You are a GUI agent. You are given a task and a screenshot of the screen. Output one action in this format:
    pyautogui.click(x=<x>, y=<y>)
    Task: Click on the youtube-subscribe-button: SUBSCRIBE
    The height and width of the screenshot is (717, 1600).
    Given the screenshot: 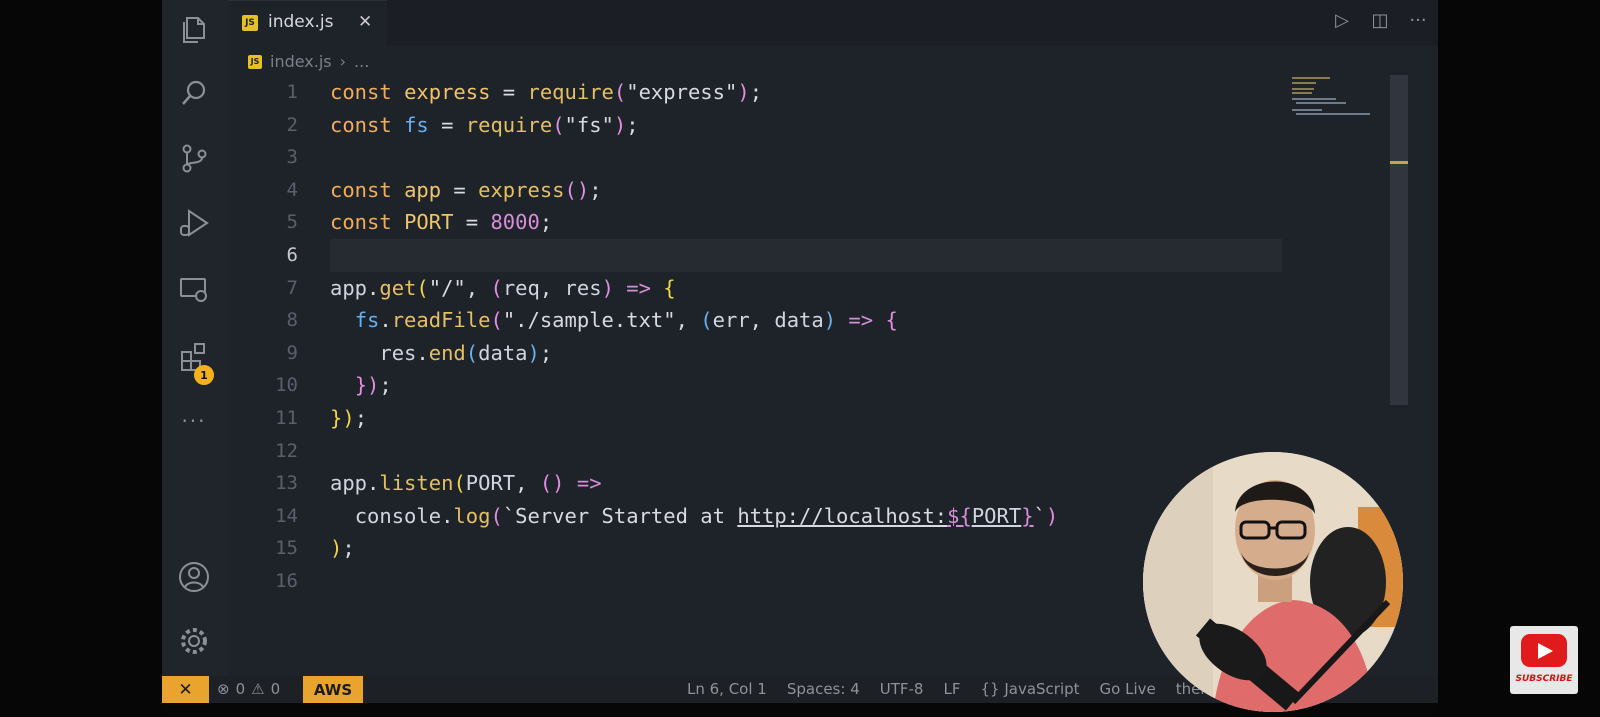 What is the action you would take?
    pyautogui.click(x=1544, y=660)
    